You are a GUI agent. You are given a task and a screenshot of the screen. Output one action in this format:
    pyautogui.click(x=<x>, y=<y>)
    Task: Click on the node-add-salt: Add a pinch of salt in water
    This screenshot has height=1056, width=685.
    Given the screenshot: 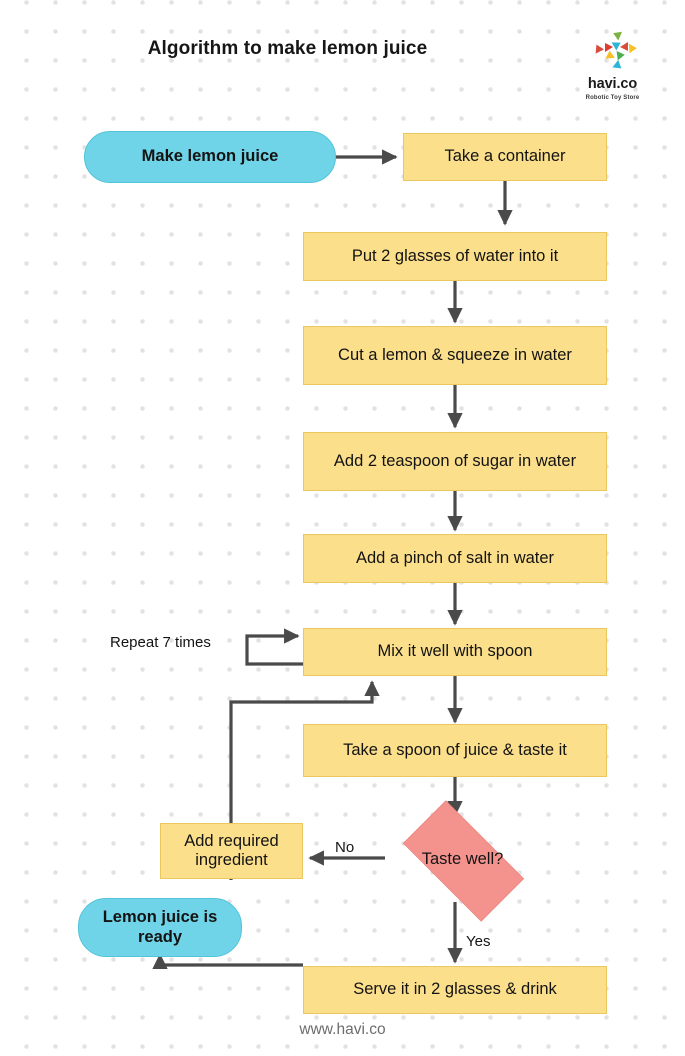 What is the action you would take?
    pyautogui.click(x=455, y=558)
    